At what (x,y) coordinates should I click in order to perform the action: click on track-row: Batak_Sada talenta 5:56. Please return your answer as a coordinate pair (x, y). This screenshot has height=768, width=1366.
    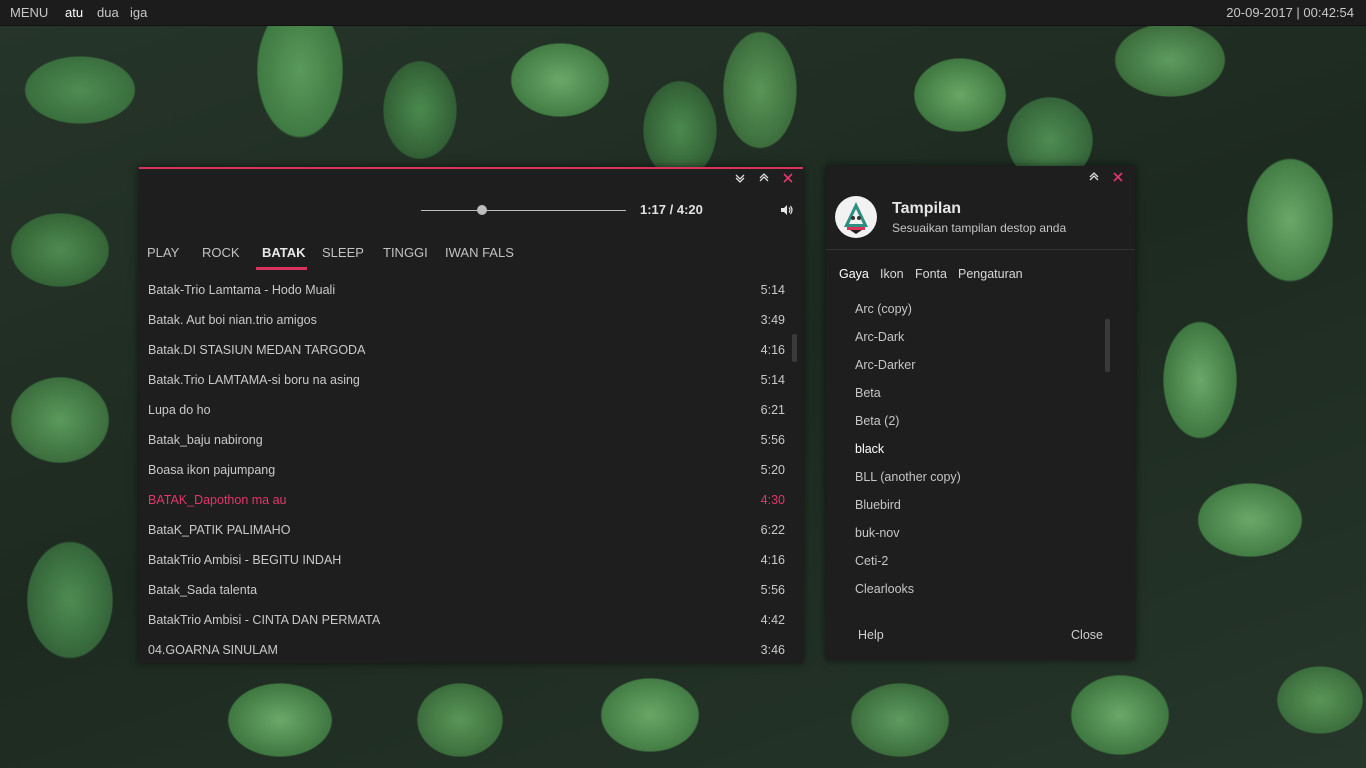
    Looking at the image, I should click on (471, 590).